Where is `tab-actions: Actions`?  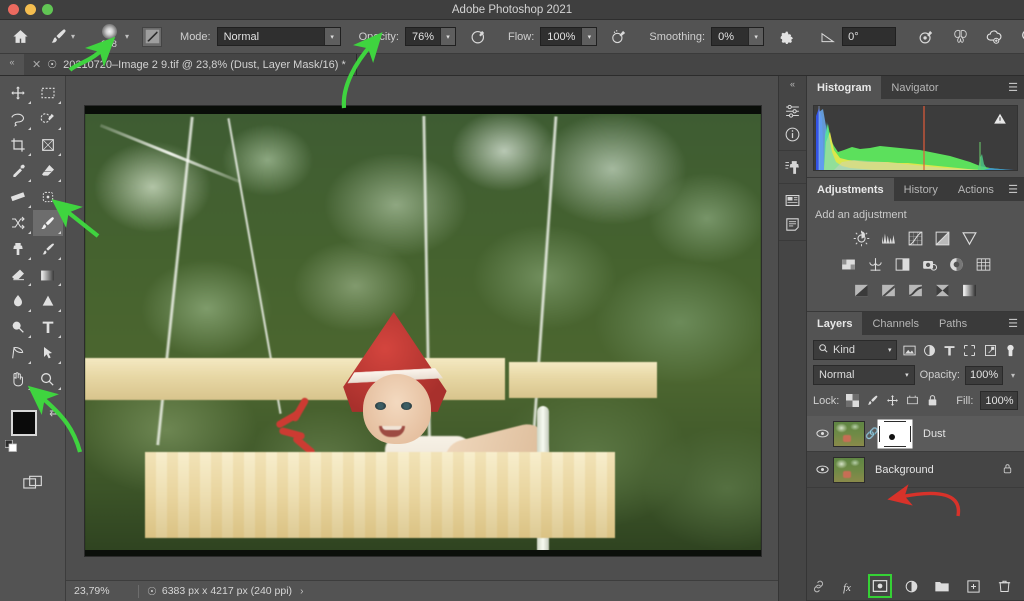 tab-actions: Actions is located at coordinates (975, 189).